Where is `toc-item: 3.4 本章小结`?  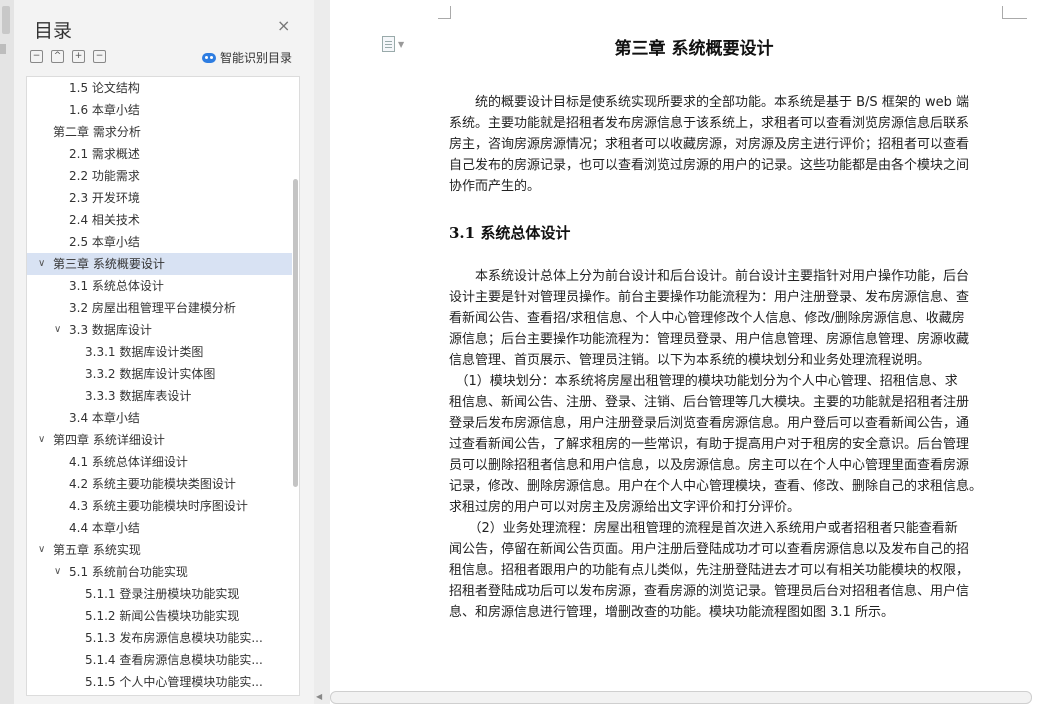 toc-item: 3.4 本章小结 is located at coordinates (159, 418).